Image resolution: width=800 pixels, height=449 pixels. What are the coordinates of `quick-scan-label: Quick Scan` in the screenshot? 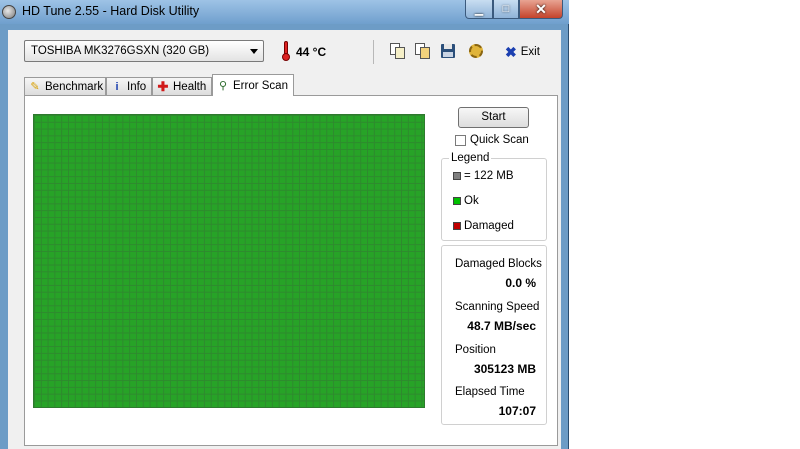 It's located at (499, 140).